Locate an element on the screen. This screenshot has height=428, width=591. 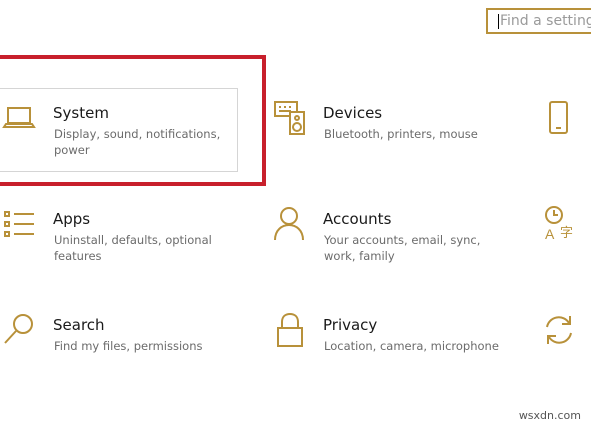
svg-text: 字 is located at coordinates (566, 233).